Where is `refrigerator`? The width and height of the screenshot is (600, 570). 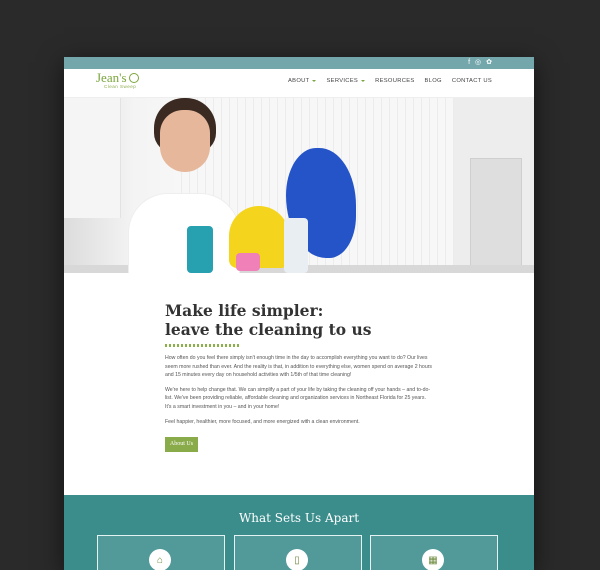
refrigerator is located at coordinates (496, 215).